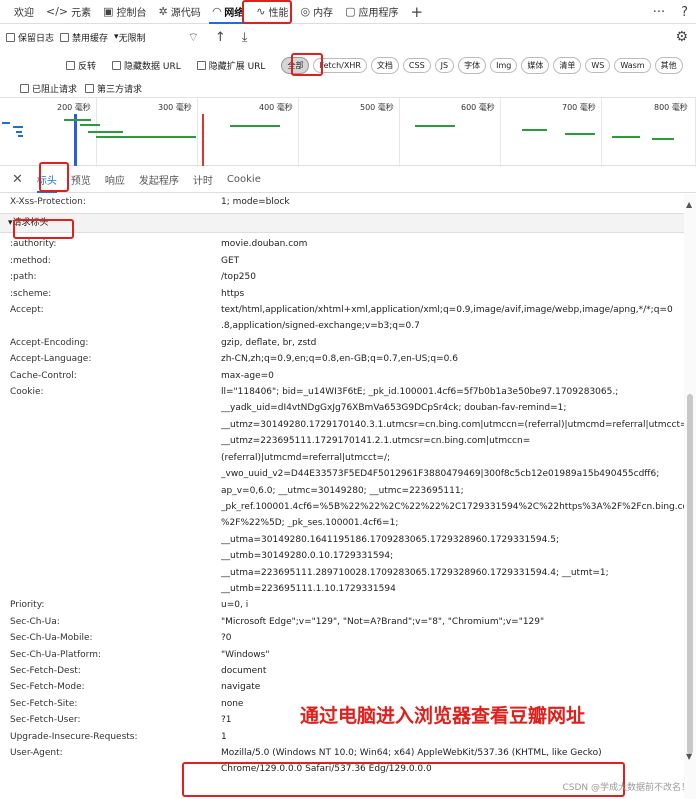  What do you see at coordinates (185, 13) in the screenshot?
I see `tab-label: 源代码` at bounding box center [185, 13].